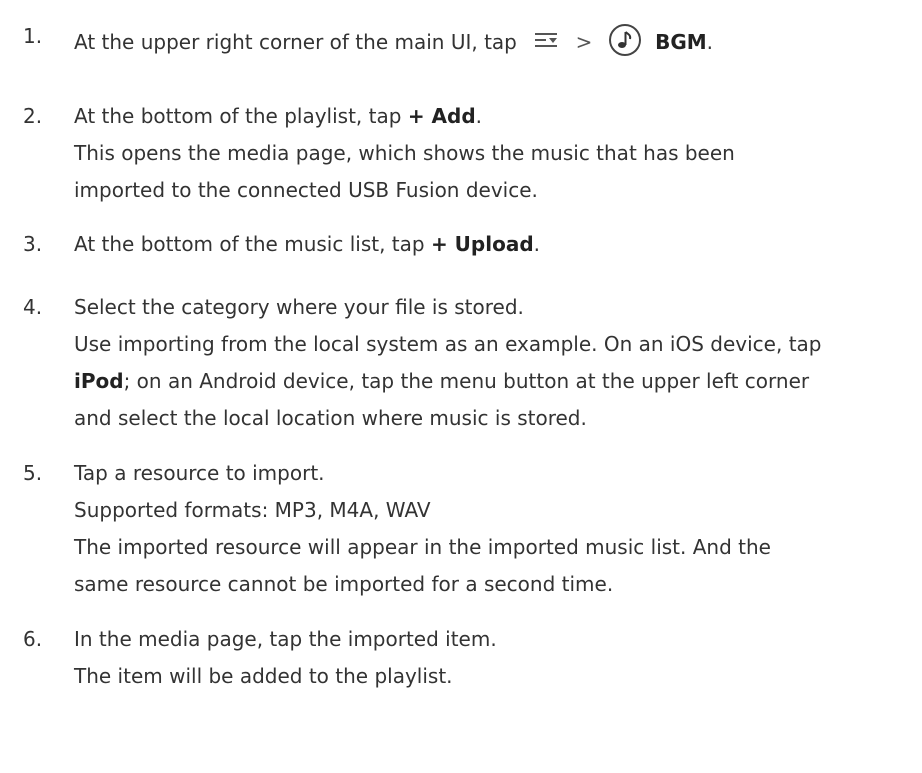 The image size is (922, 773). What do you see at coordinates (33, 116) in the screenshot?
I see `step-number: 2.` at bounding box center [33, 116].